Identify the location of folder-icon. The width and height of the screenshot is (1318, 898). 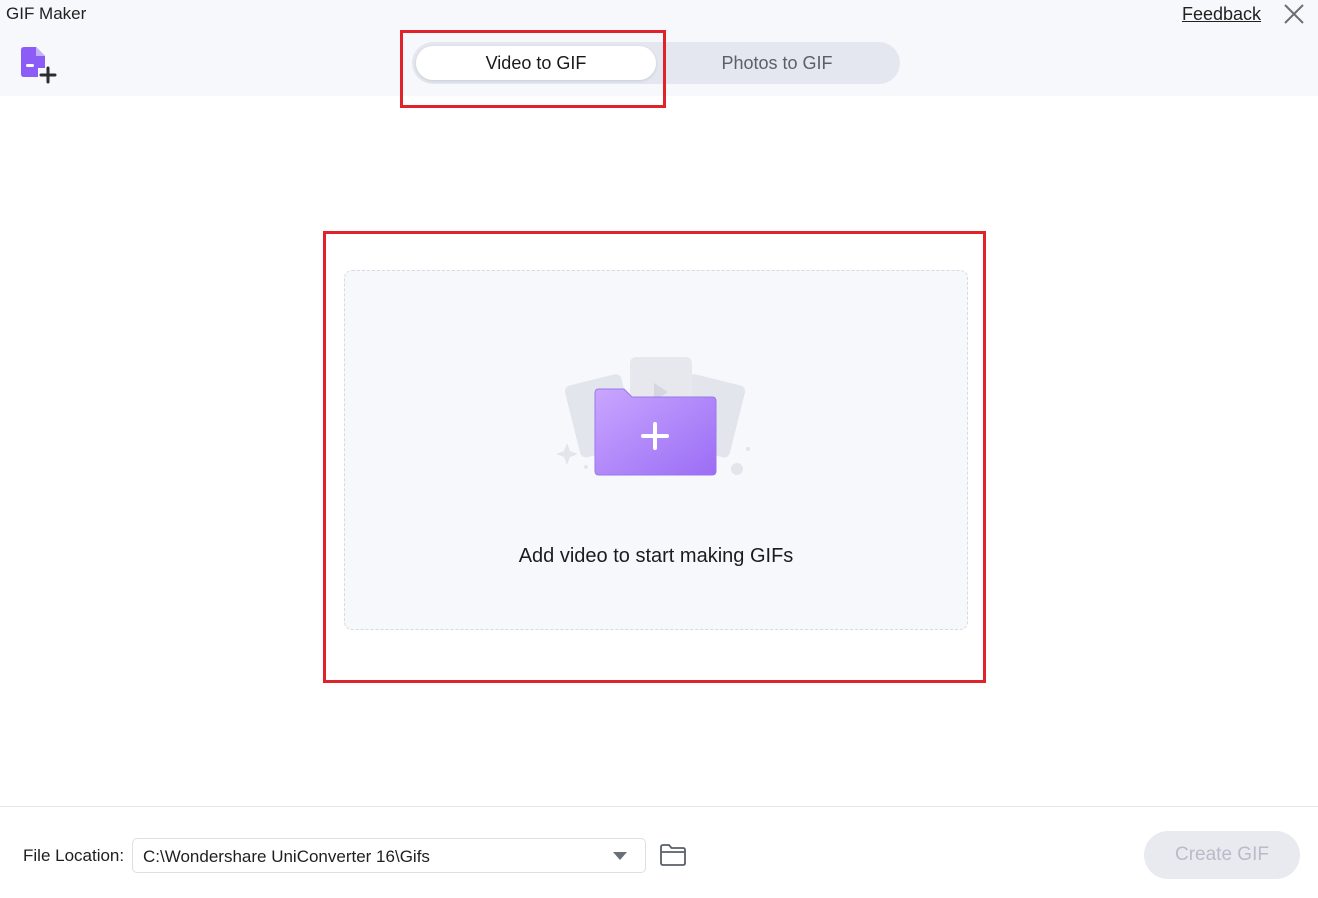
(673, 855).